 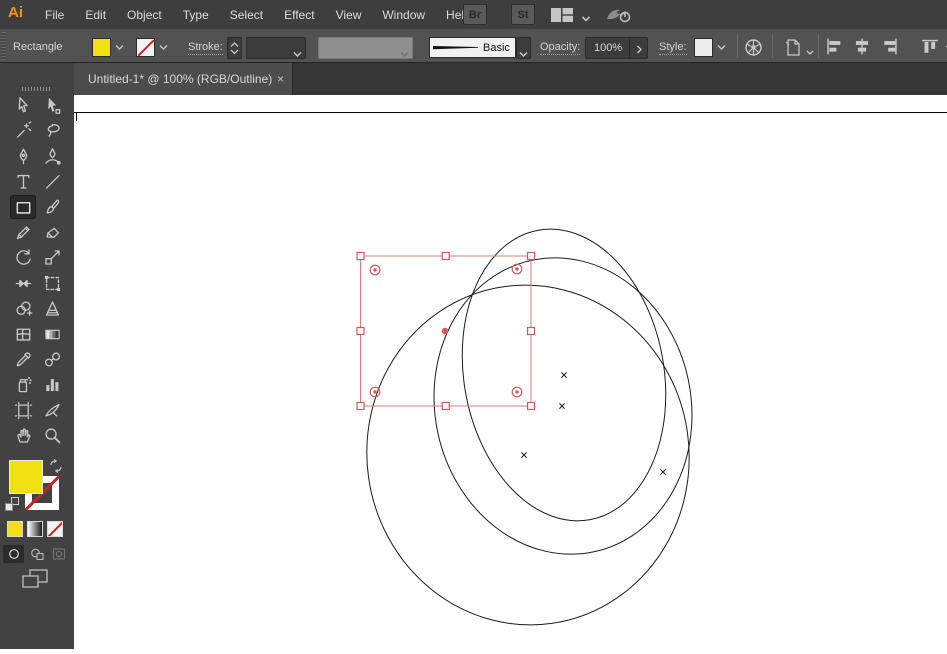 What do you see at coordinates (608, 48) in the screenshot?
I see `opacity-value: 100%` at bounding box center [608, 48].